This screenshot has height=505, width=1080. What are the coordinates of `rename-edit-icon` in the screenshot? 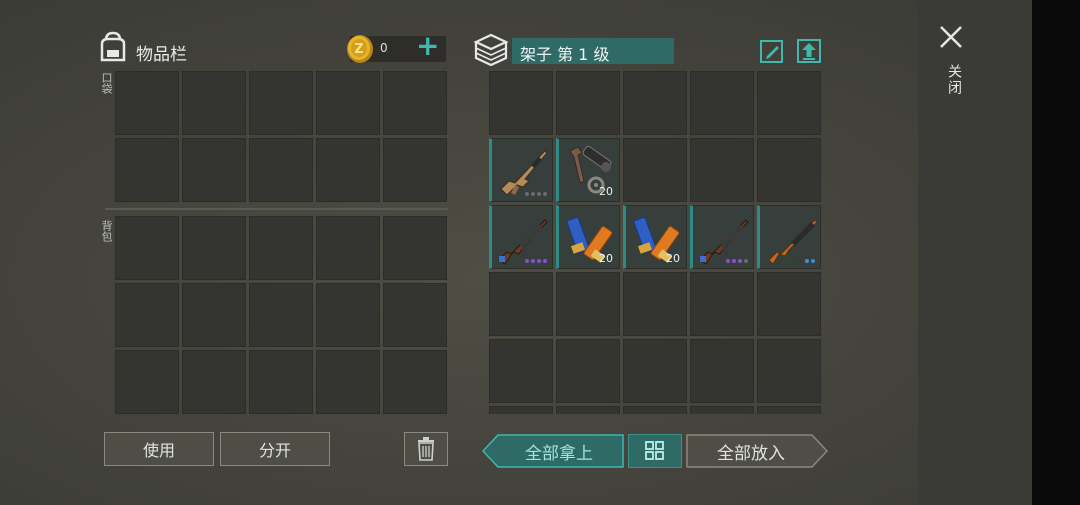 It's located at (772, 51).